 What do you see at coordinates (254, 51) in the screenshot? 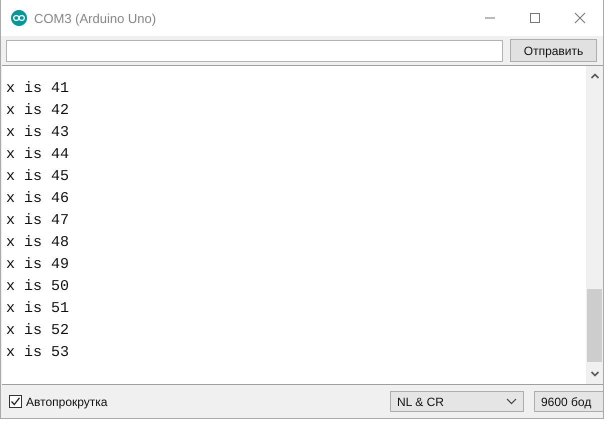
I see `input-field` at bounding box center [254, 51].